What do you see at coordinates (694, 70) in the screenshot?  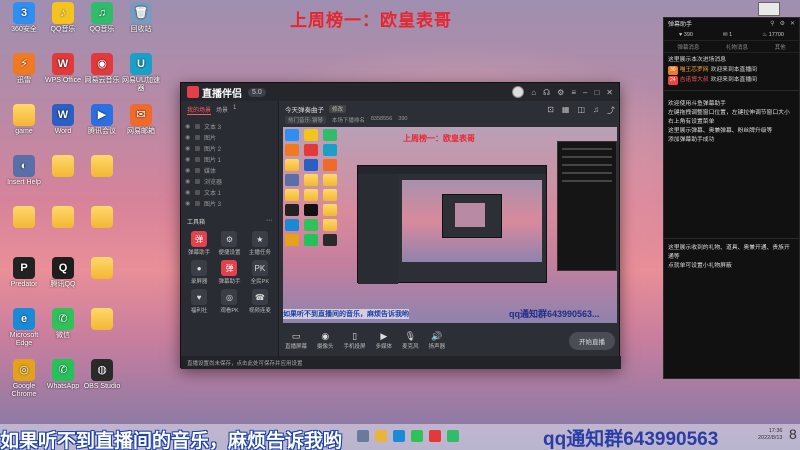 I see `chat-username: 喵王芯罗网` at bounding box center [694, 70].